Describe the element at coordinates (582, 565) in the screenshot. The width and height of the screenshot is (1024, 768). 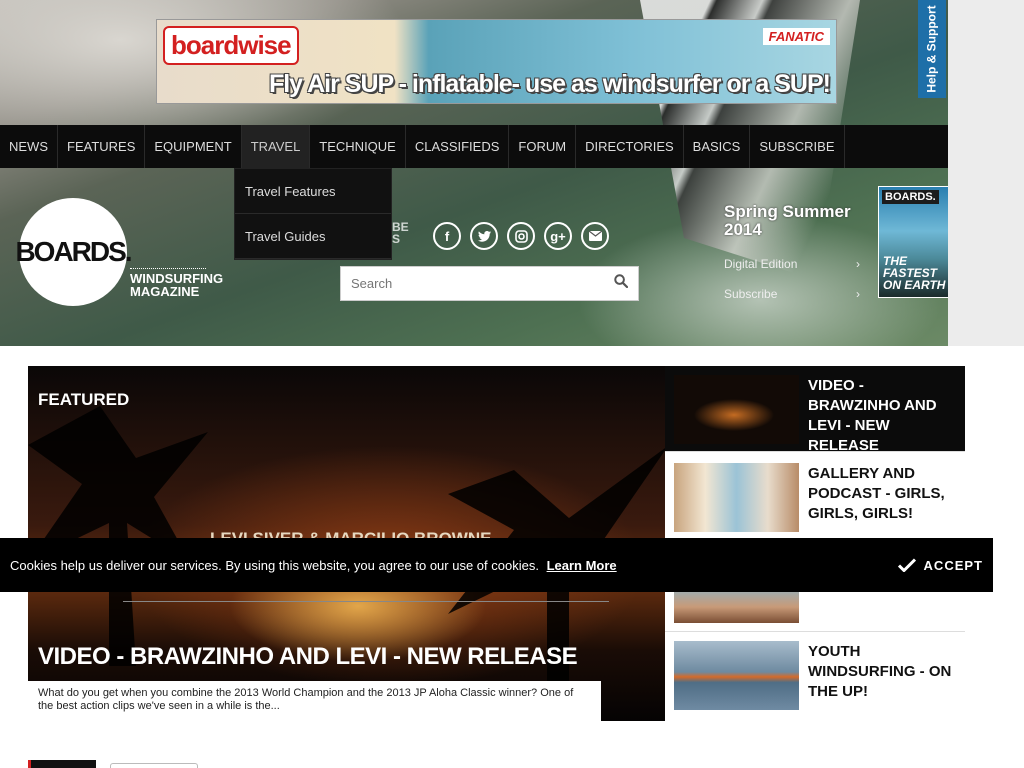
I see `learn-more-link: Learn More` at that location.